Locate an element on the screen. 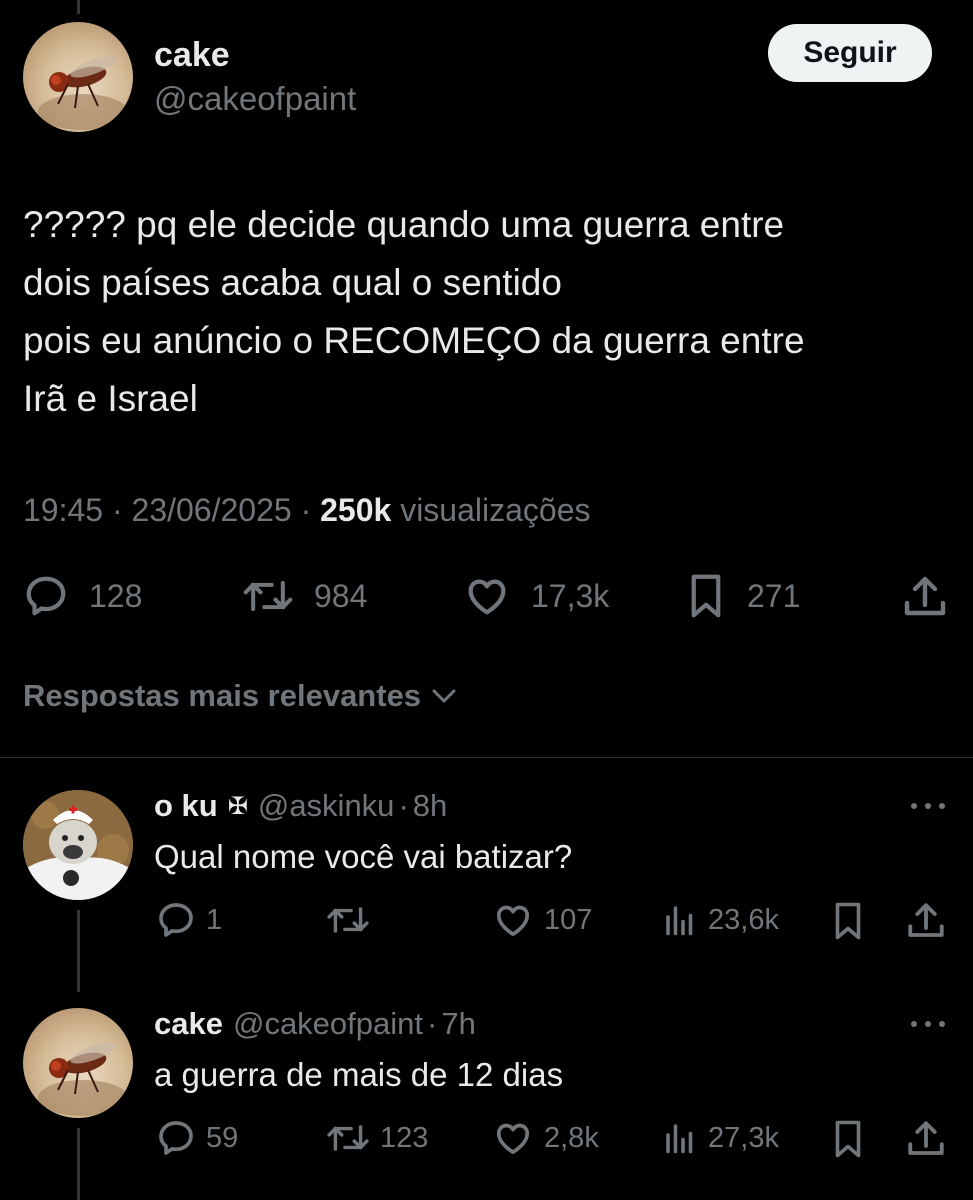 The image size is (973, 1200). tweet-date: 23/06/2025 is located at coordinates (212, 510).